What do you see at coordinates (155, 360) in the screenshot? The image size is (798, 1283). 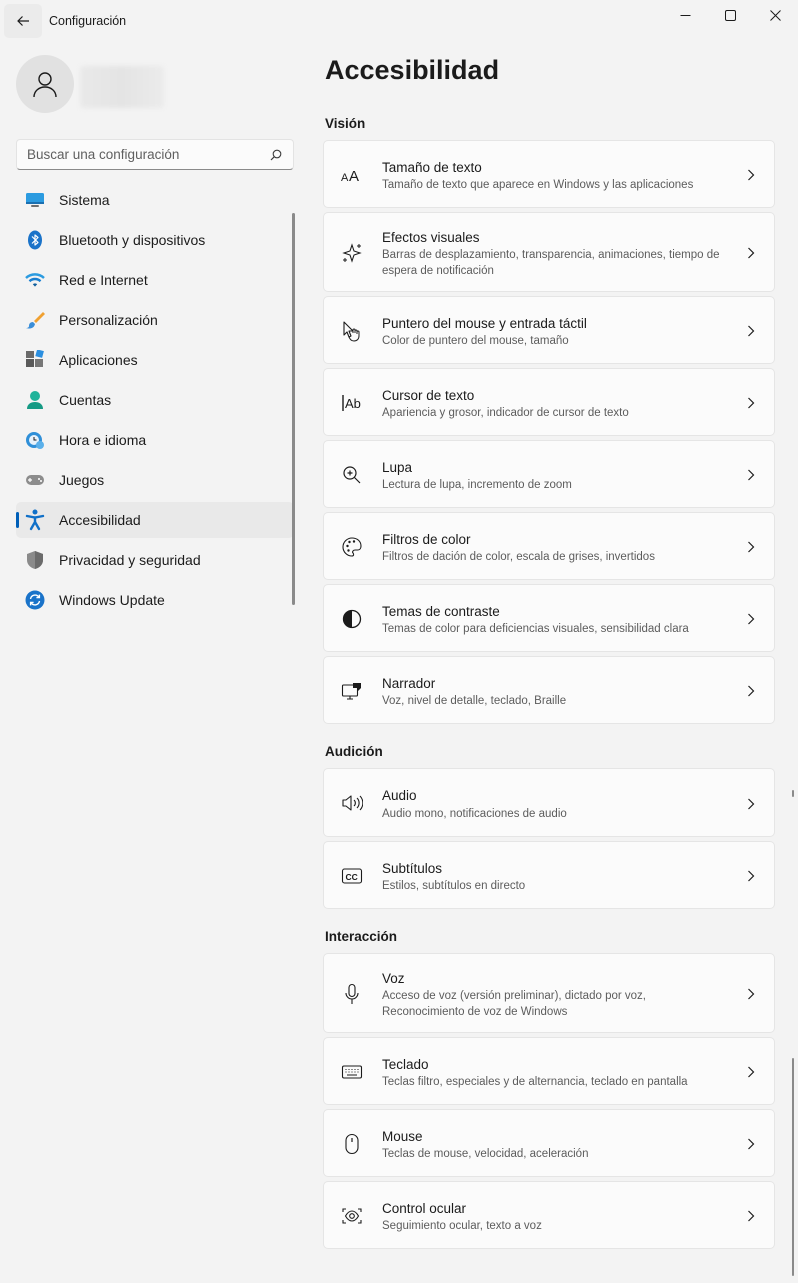 I see `sidebar-item-aplicaciones: Aplicaciones` at bounding box center [155, 360].